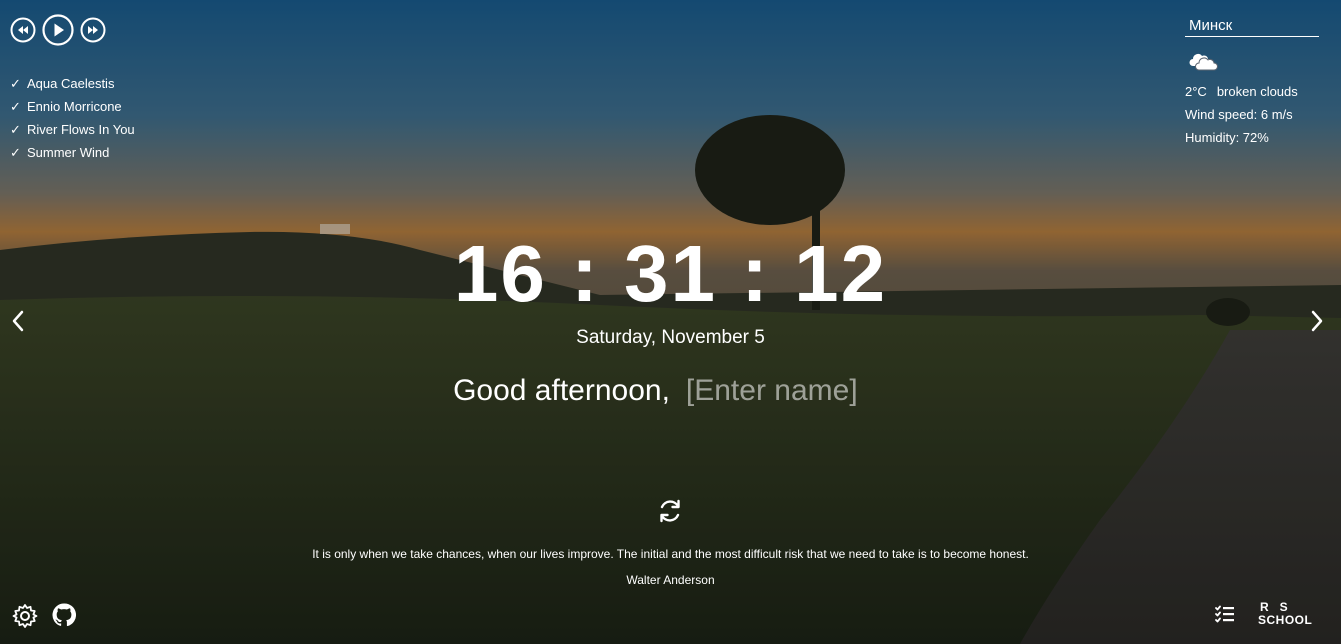 Image resolution: width=1341 pixels, height=644 pixels. I want to click on track-title: Aqua Caelestis, so click(71, 83).